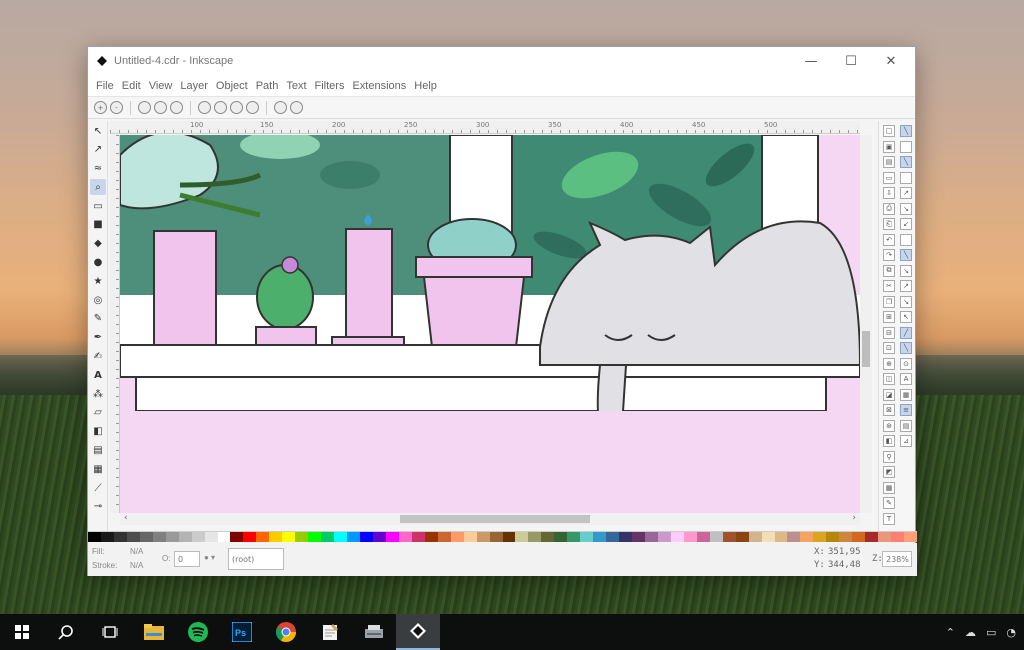 Image resolution: width=1024 pixels, height=650 pixels. I want to click on command-button-icon: ⊕, so click(889, 363).